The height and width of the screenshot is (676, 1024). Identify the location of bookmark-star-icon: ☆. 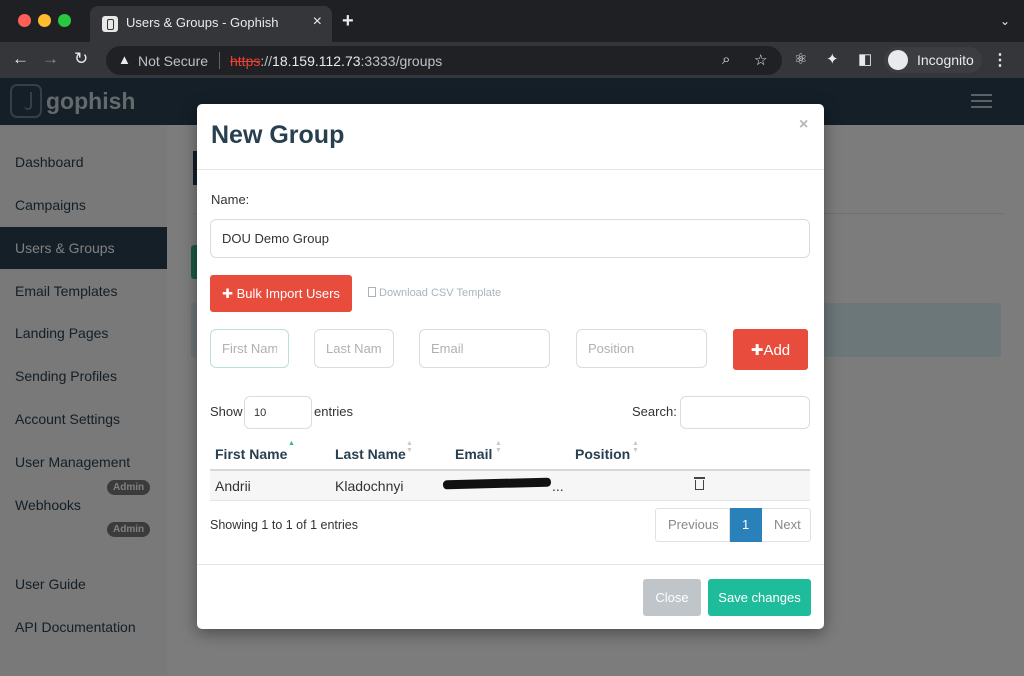
(760, 60).